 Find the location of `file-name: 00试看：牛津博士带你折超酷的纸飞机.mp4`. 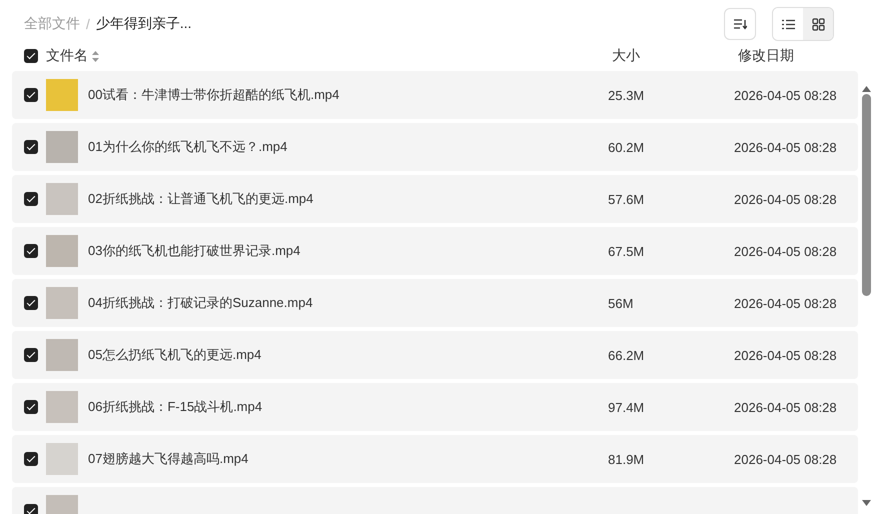

file-name: 00试看：牛津博士带你折超酷的纸飞机.mp4 is located at coordinates (214, 95).